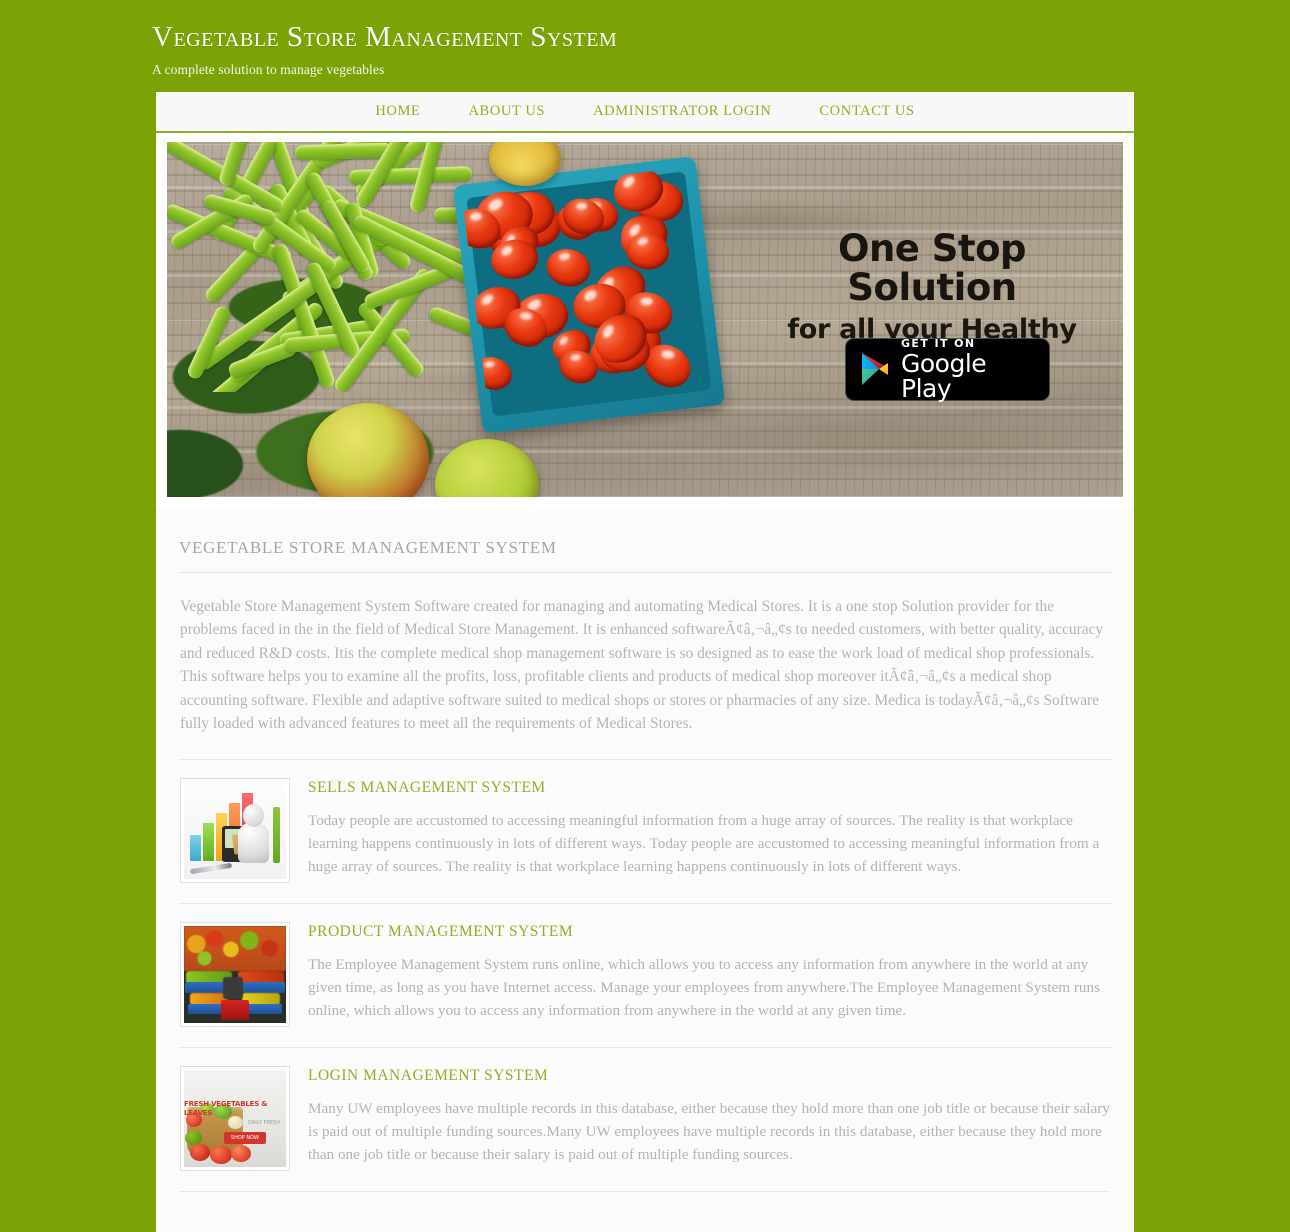 The height and width of the screenshot is (1232, 1290). Describe the element at coordinates (235, 948) in the screenshot. I see `produce-mural` at that location.